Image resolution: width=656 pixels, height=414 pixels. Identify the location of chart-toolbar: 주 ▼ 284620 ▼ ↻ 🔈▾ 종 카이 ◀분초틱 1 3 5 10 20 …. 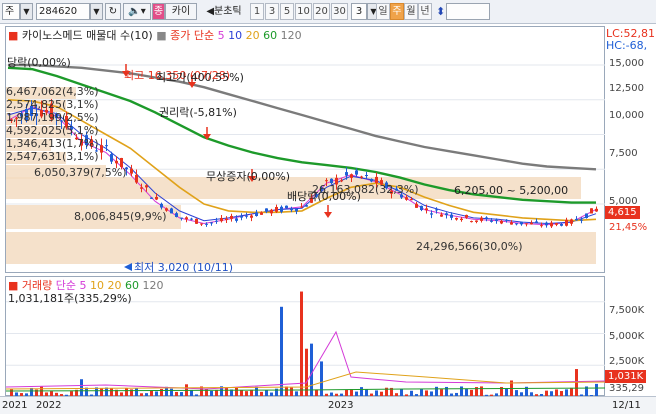
(328, 12).